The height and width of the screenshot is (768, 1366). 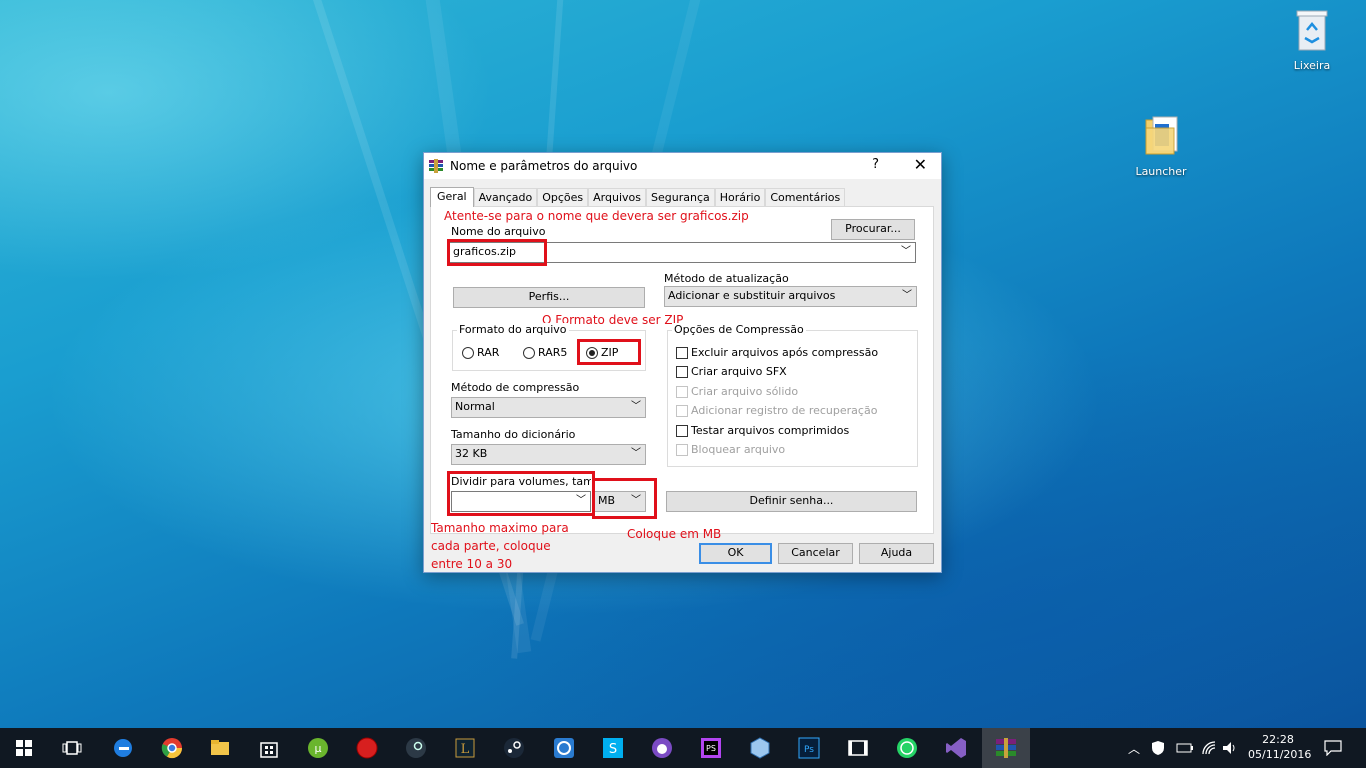 What do you see at coordinates (785, 352) in the screenshot?
I see `option-label: Excluir arquivos após compressão` at bounding box center [785, 352].